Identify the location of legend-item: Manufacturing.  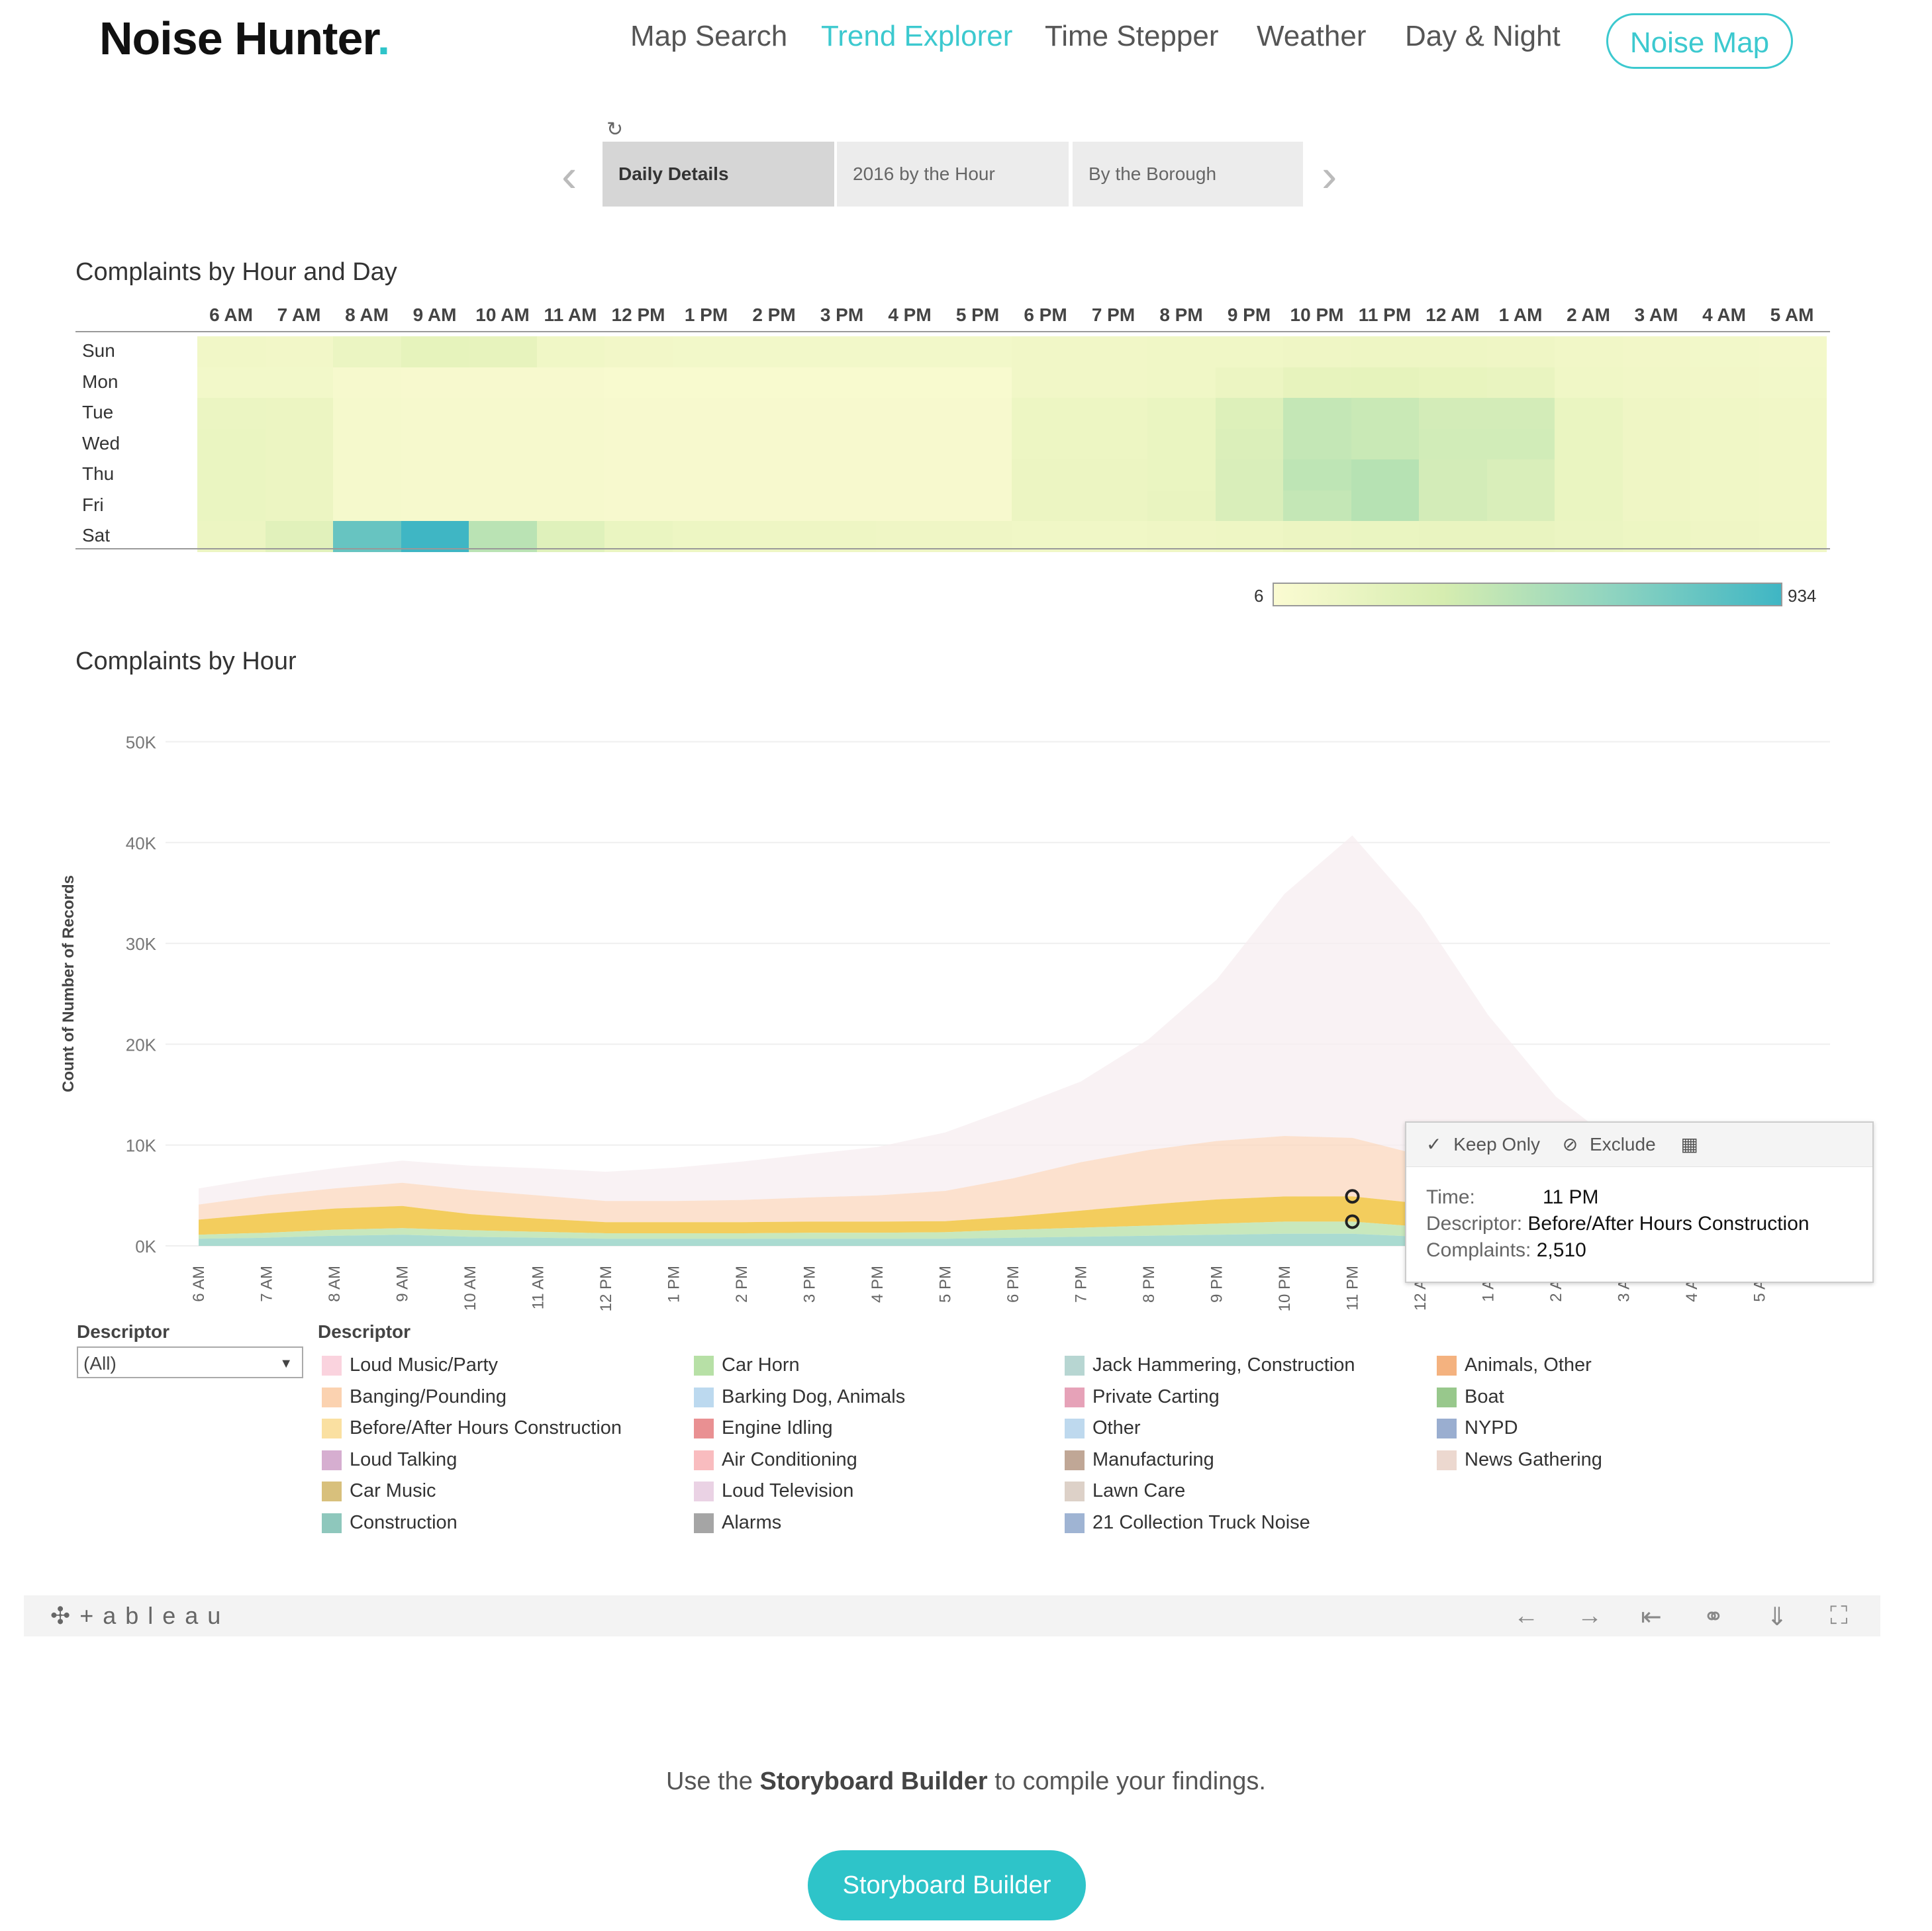
(1139, 1460).